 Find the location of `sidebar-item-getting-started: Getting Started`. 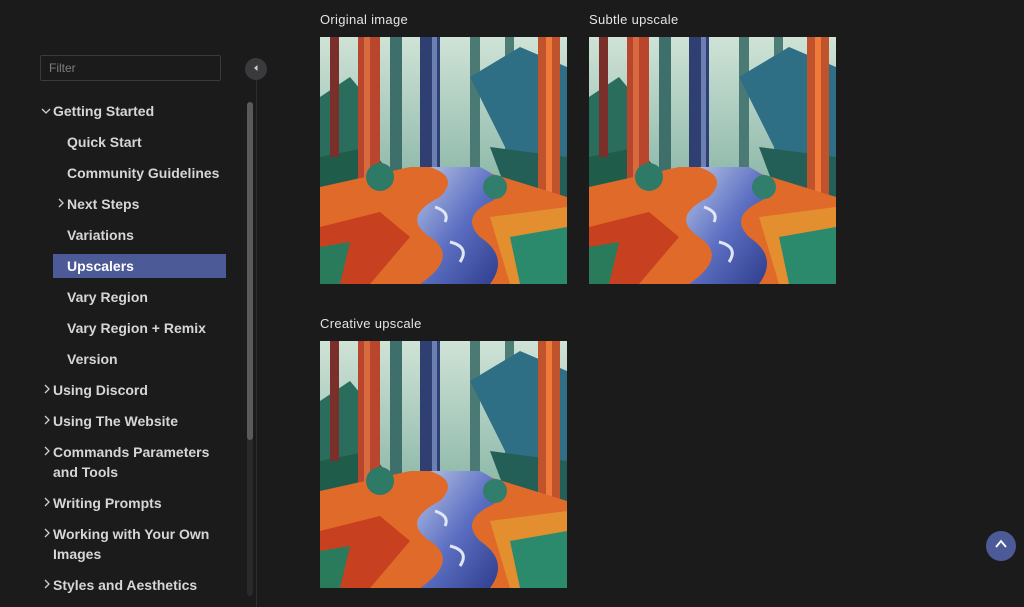

sidebar-item-getting-started: Getting Started is located at coordinates (139, 111).